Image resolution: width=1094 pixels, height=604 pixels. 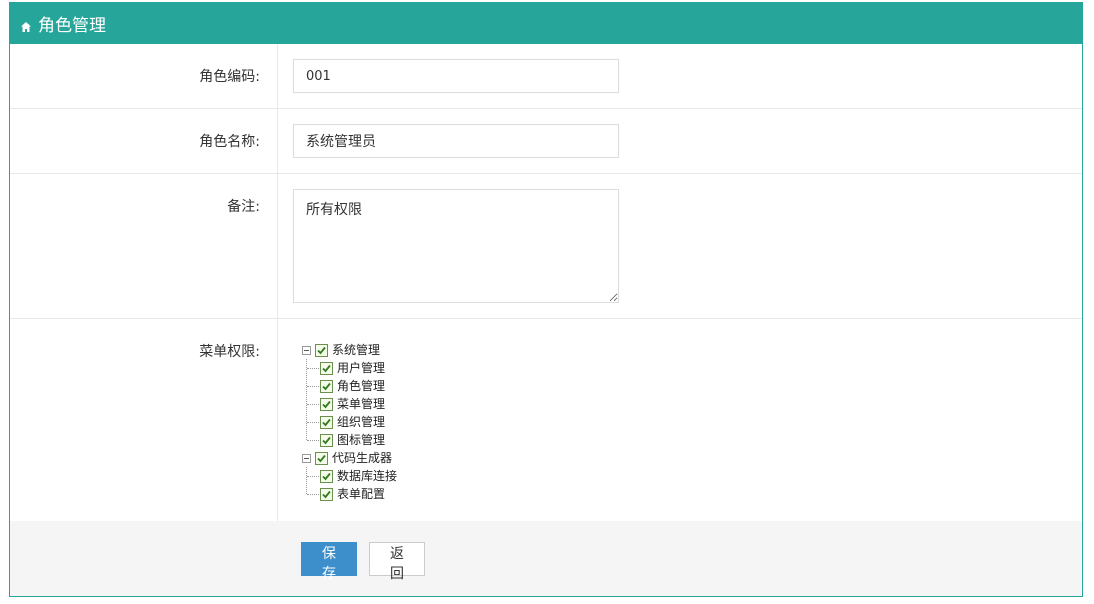 What do you see at coordinates (692, 350) in the screenshot?
I see `tree-group: 系统管理` at bounding box center [692, 350].